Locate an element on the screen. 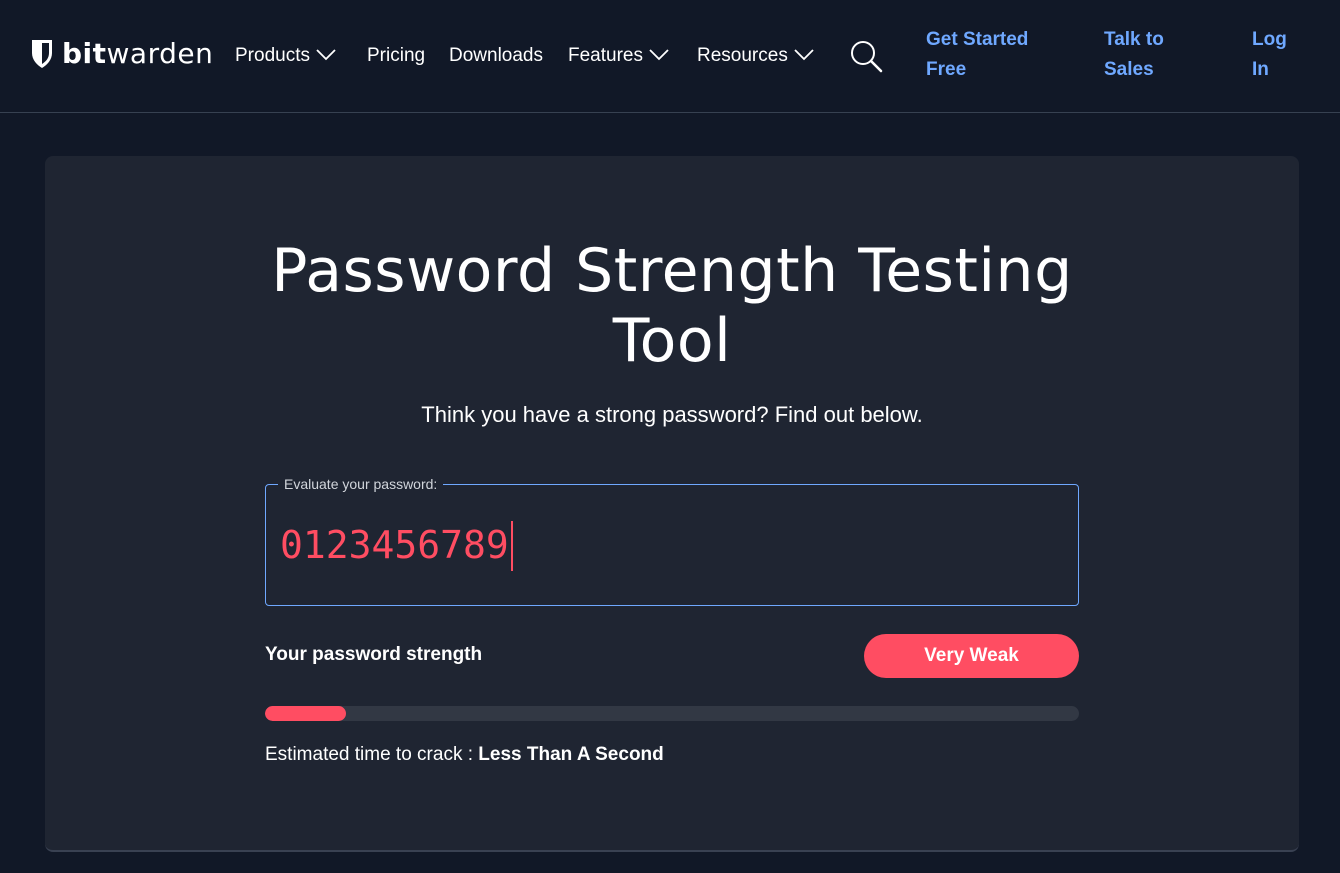 The width and height of the screenshot is (1340, 873). log-in-link: Log In is located at coordinates (1269, 55).